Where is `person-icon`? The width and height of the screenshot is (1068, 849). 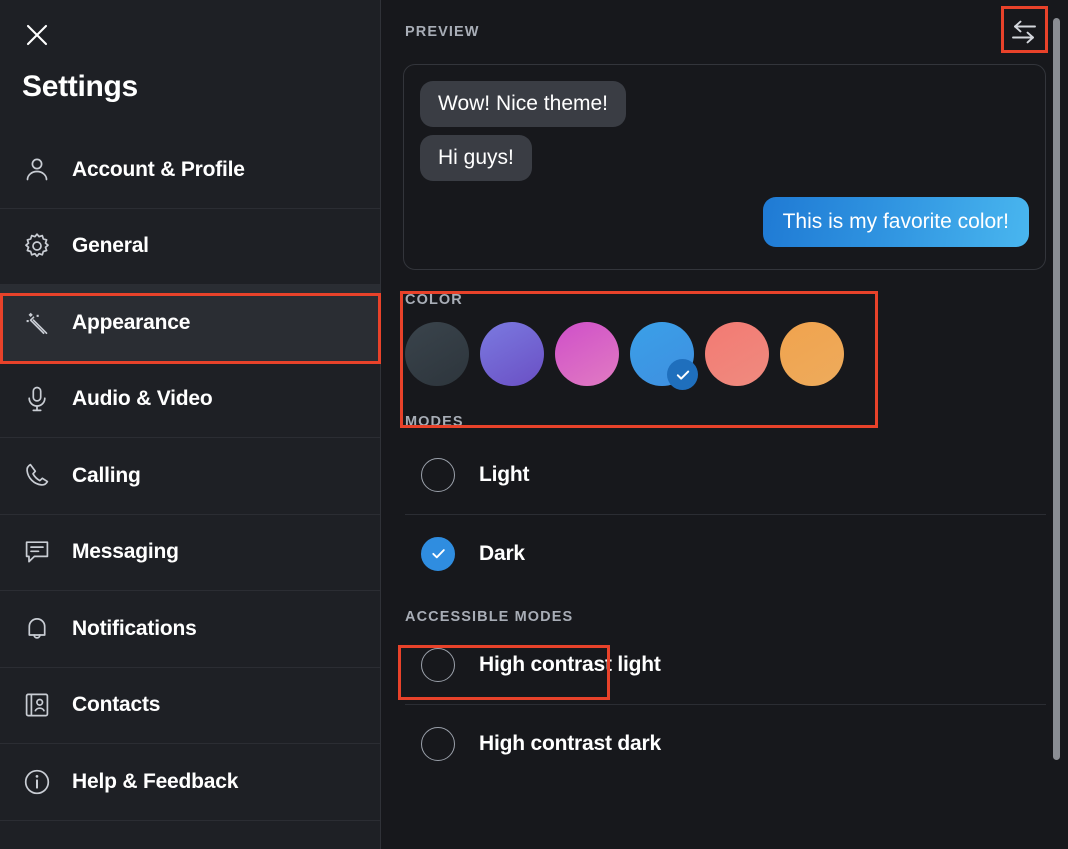
person-icon is located at coordinates (37, 170).